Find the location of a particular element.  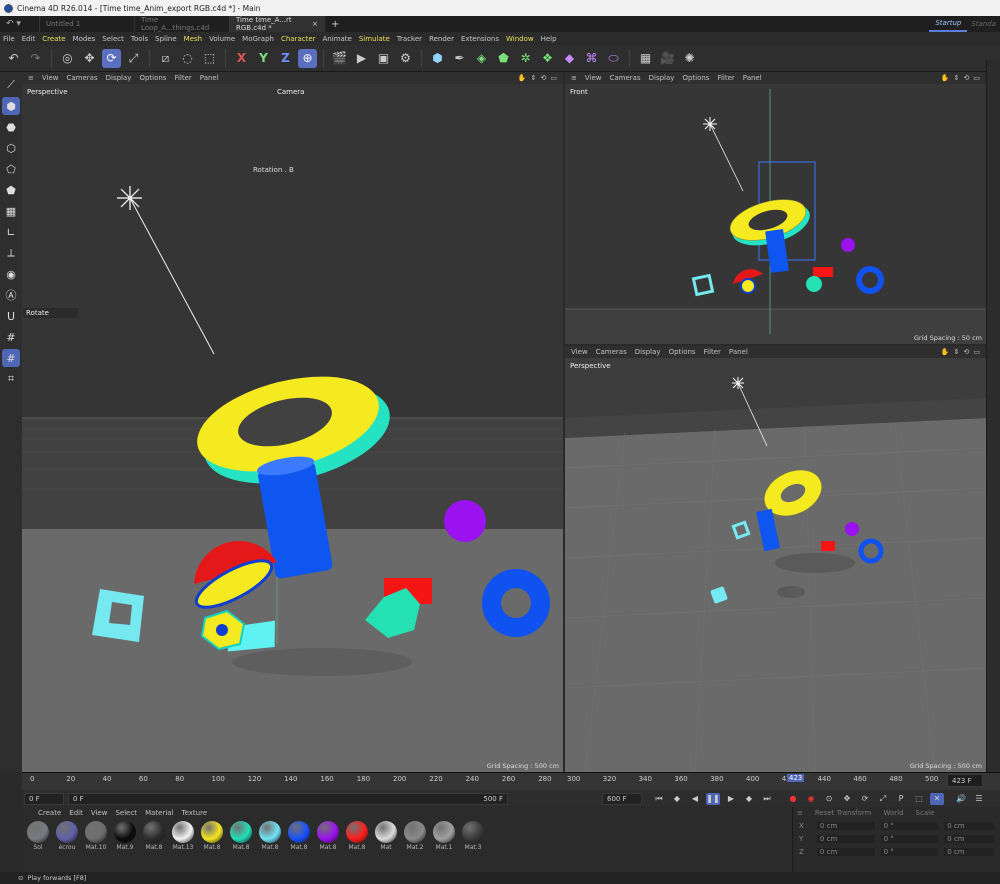

render-region-icon: 🎬 is located at coordinates (339, 58).